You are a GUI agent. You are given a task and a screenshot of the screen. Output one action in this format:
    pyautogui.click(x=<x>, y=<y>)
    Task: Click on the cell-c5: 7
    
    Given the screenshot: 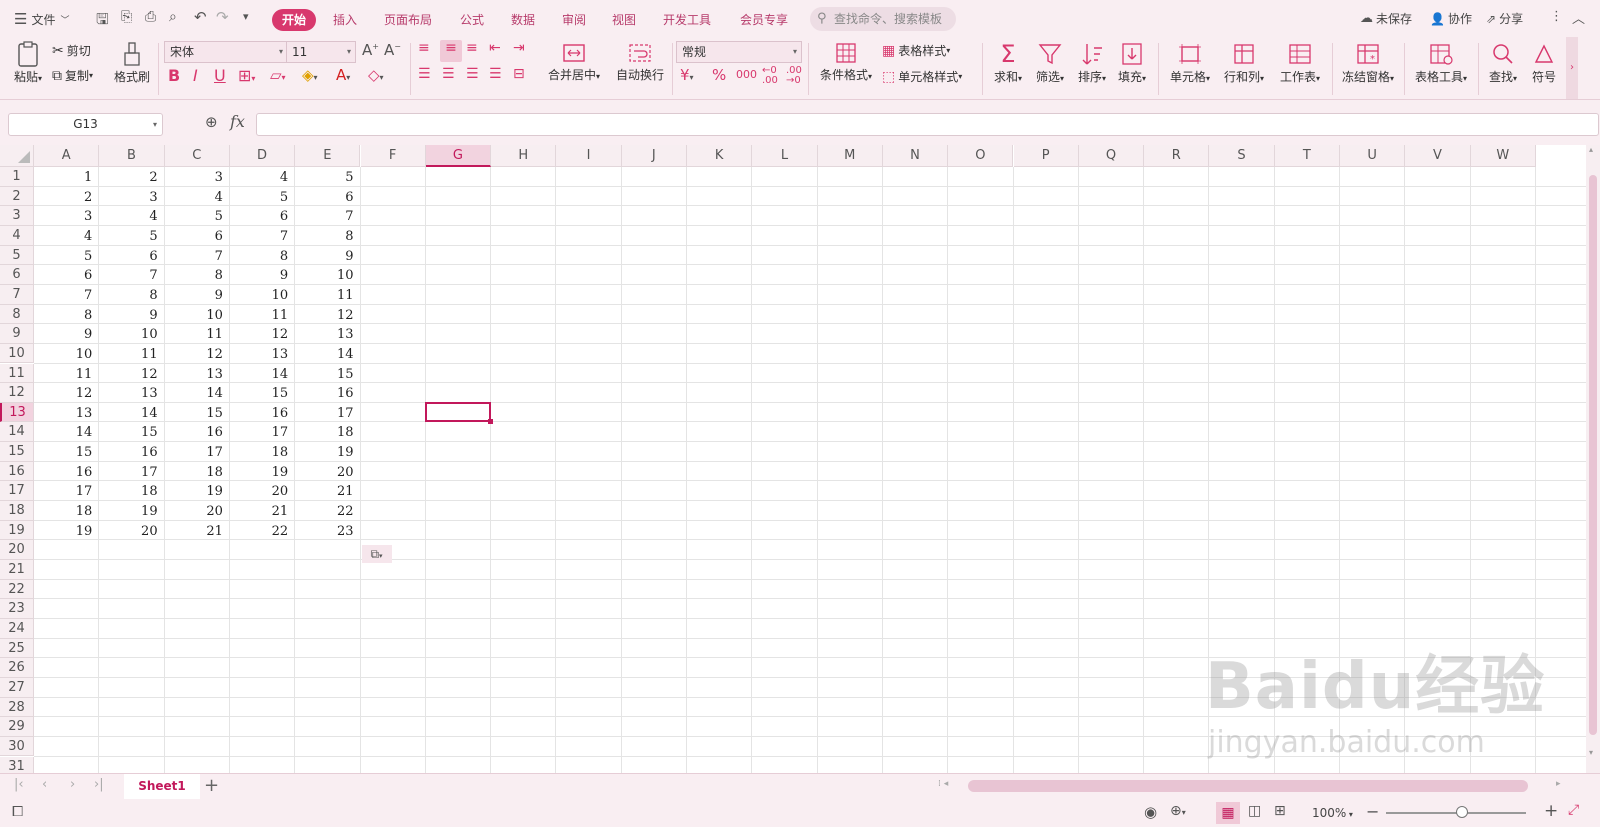 What is the action you would take?
    pyautogui.click(x=197, y=256)
    